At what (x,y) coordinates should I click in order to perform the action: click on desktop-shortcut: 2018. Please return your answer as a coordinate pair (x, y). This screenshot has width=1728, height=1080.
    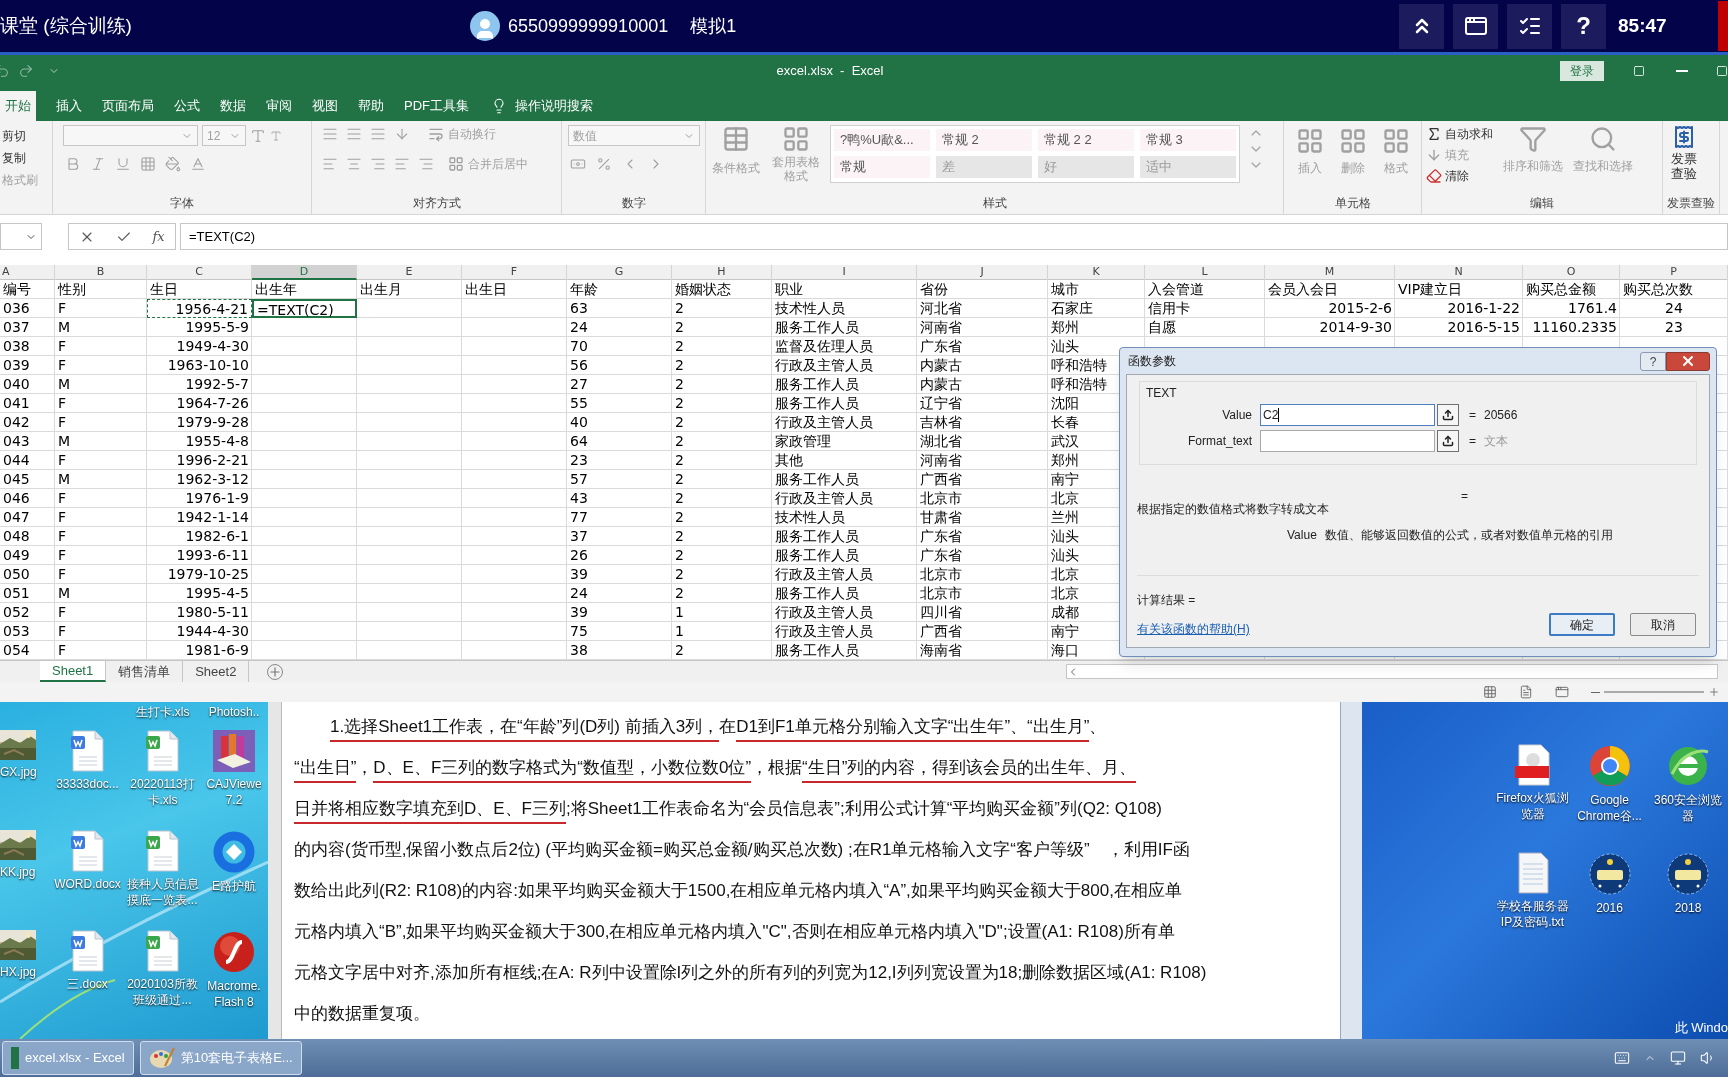
    Looking at the image, I should click on (1688, 902).